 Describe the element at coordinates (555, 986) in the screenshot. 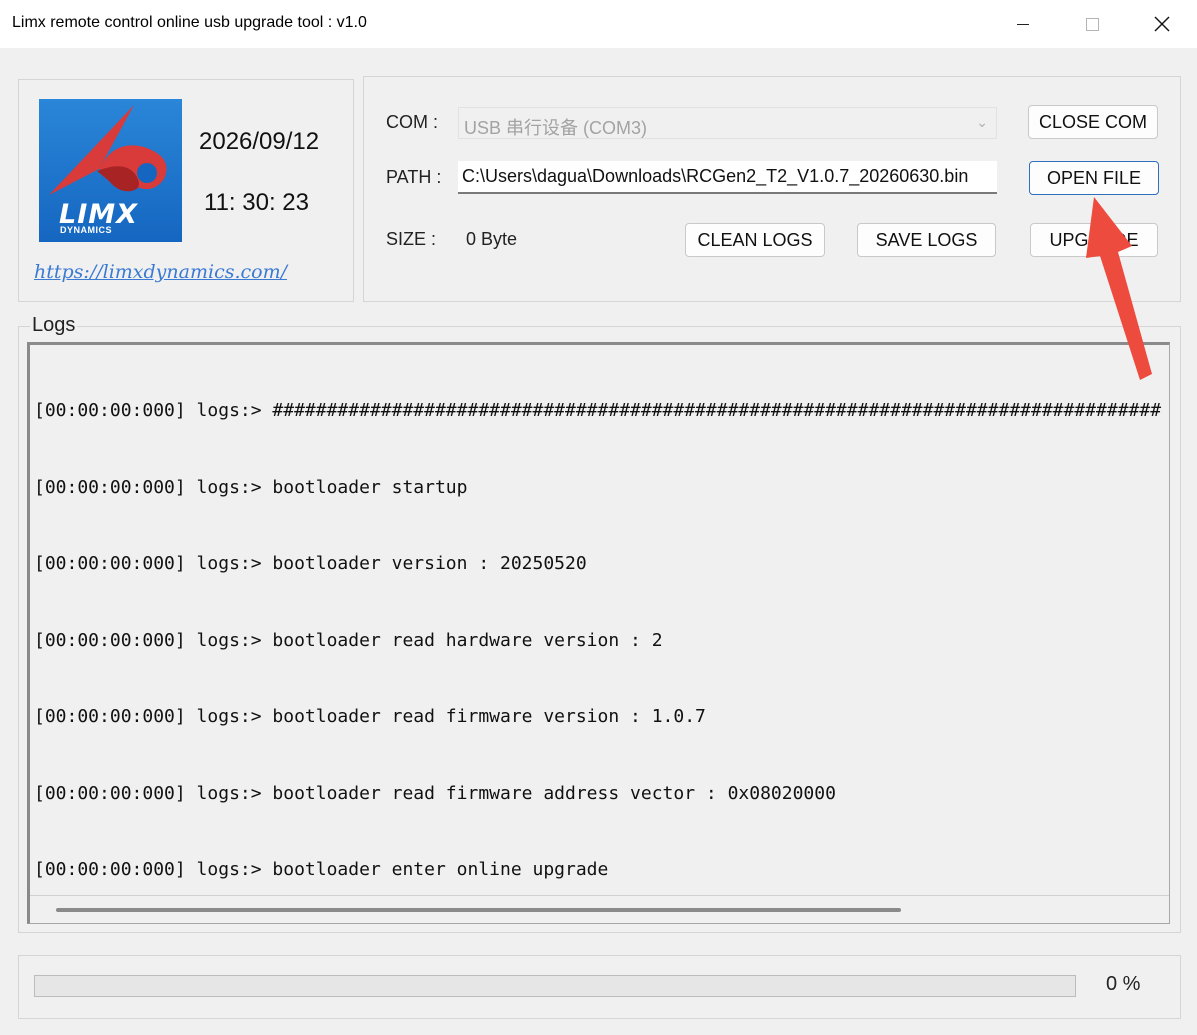

I see `upgrade-progress-bar` at that location.